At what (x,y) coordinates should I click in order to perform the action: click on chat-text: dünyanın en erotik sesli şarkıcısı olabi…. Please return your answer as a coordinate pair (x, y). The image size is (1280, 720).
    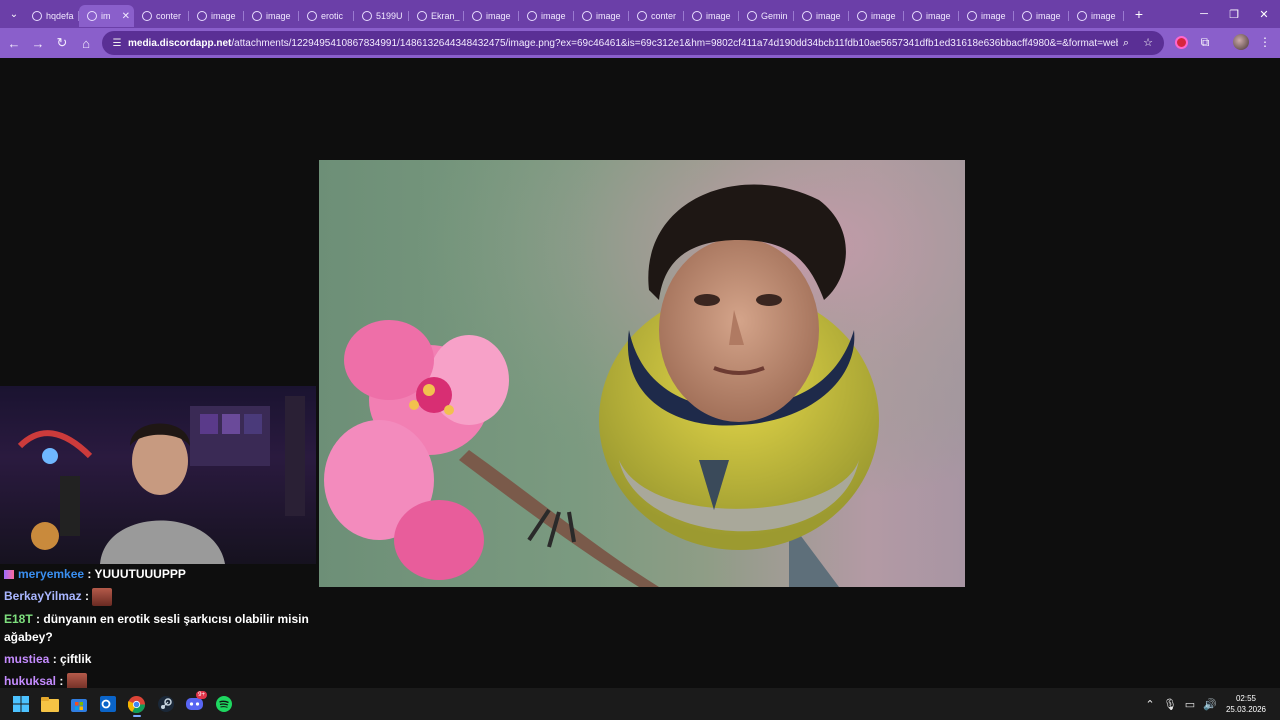
    Looking at the image, I should click on (156, 627).